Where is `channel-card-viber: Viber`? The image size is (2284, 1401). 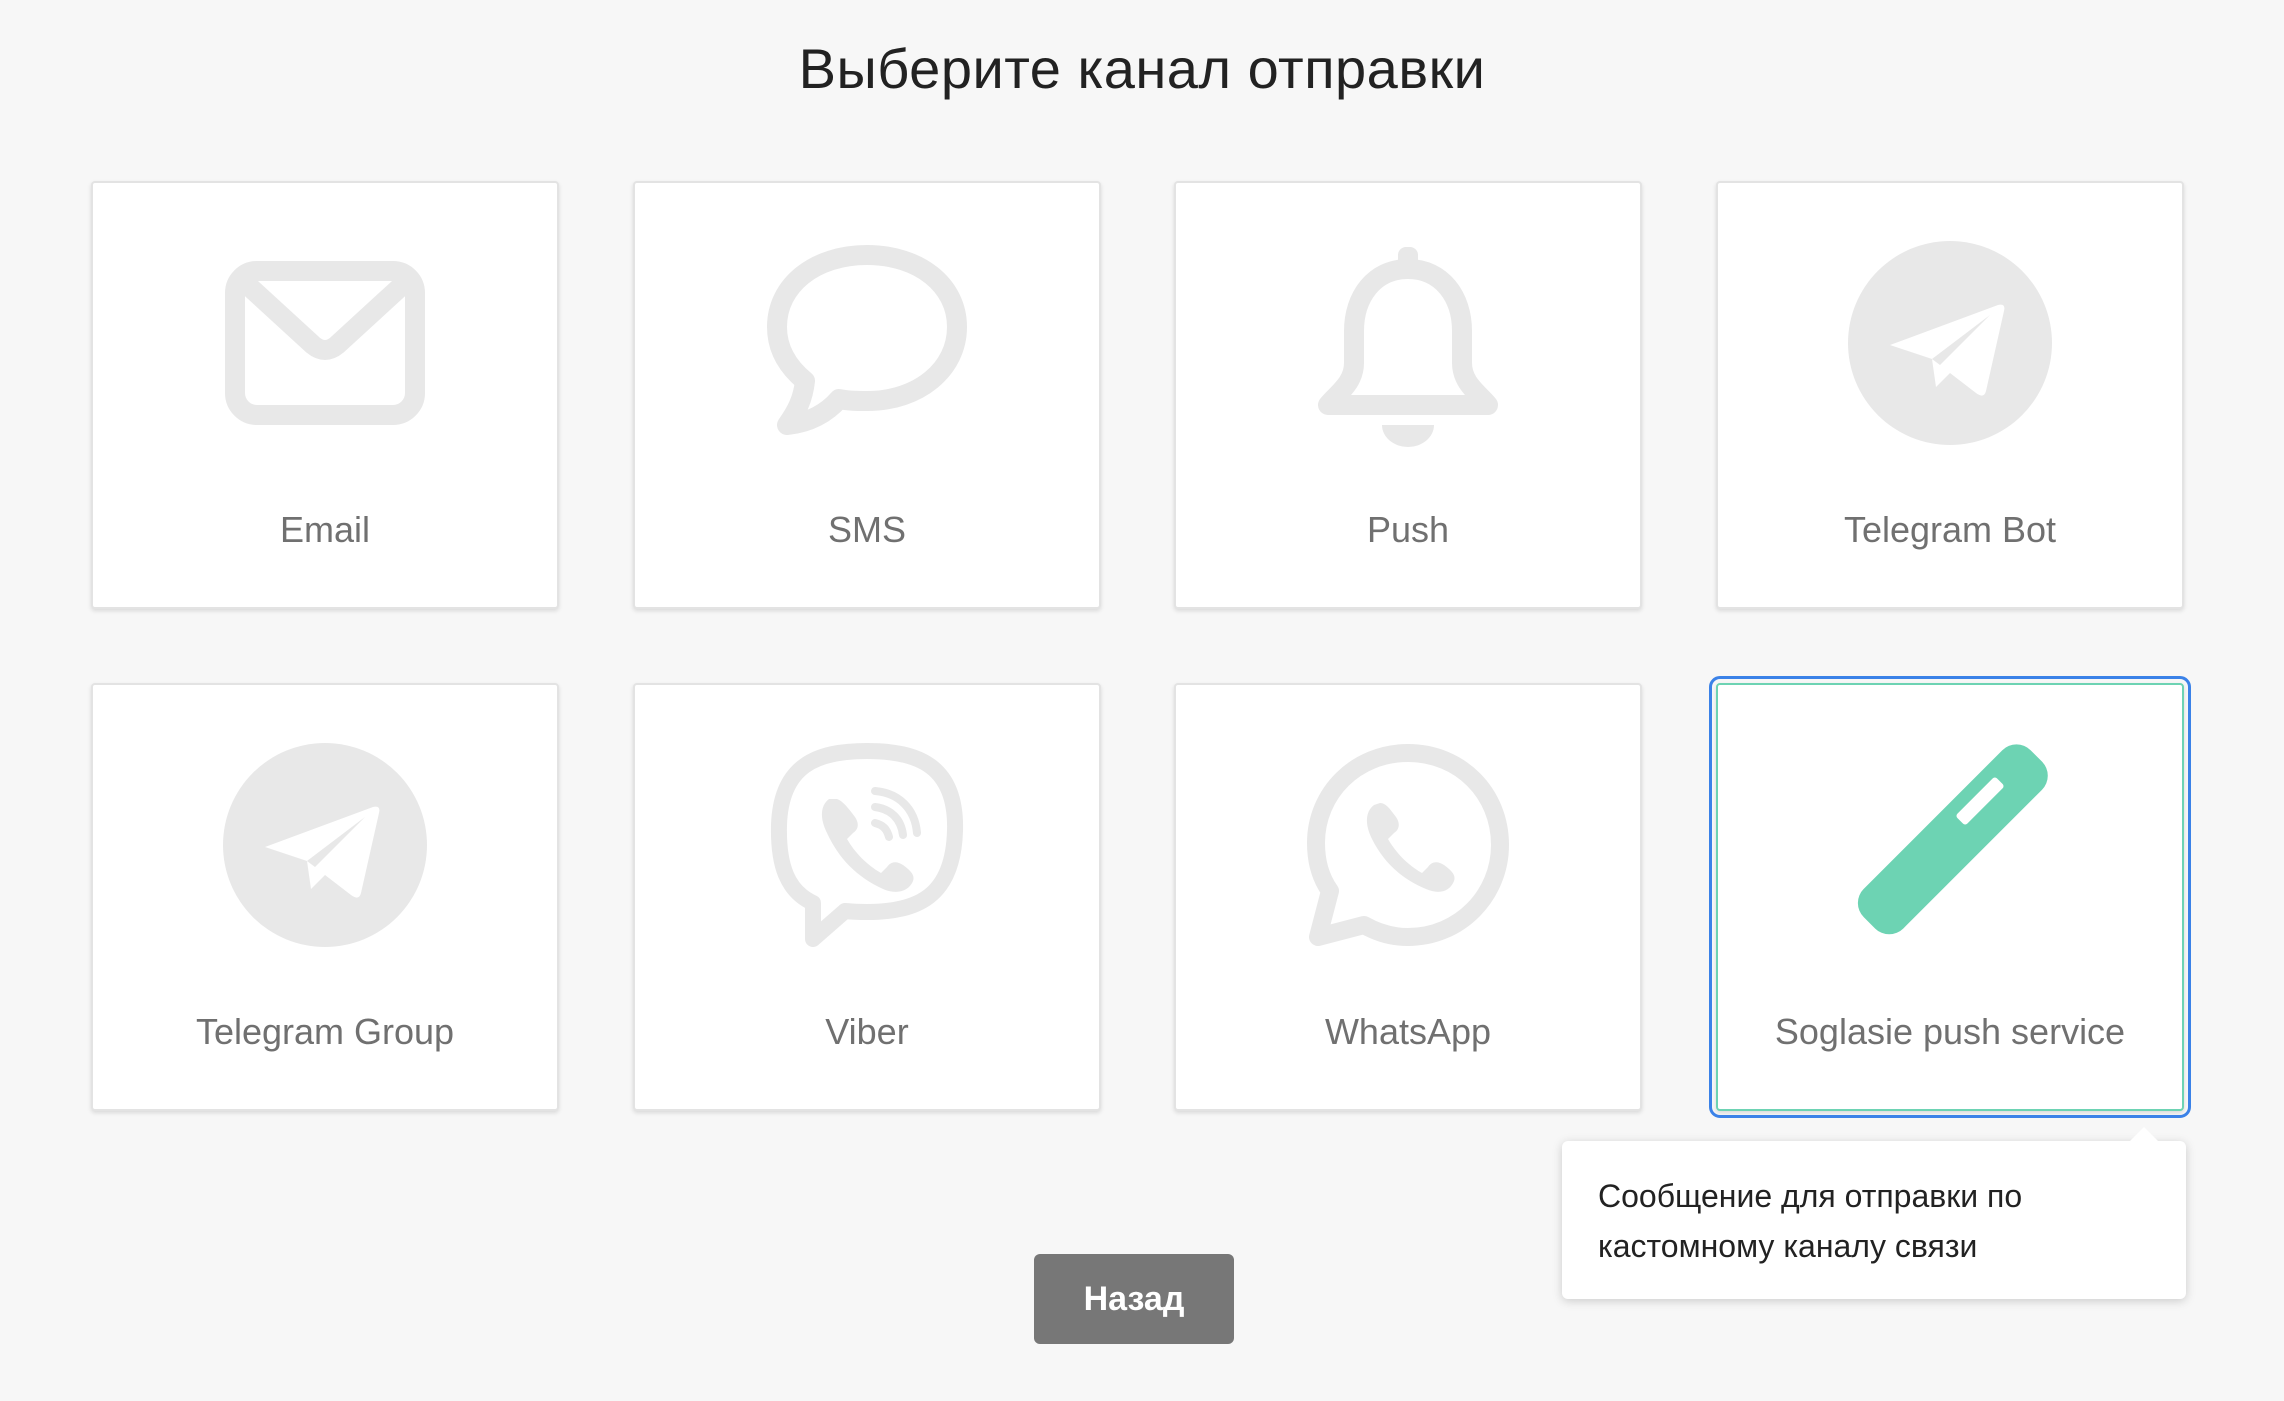
channel-card-viber: Viber is located at coordinates (867, 897).